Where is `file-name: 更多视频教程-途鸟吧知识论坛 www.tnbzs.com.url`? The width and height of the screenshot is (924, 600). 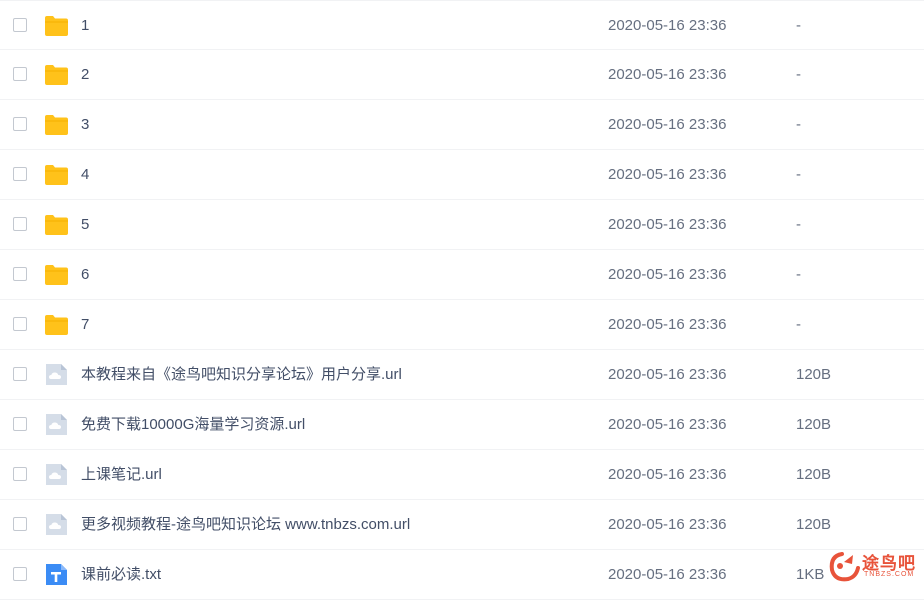
file-name: 更多视频教程-途鸟吧知识论坛 www.tnbzs.com.url is located at coordinates (245, 525).